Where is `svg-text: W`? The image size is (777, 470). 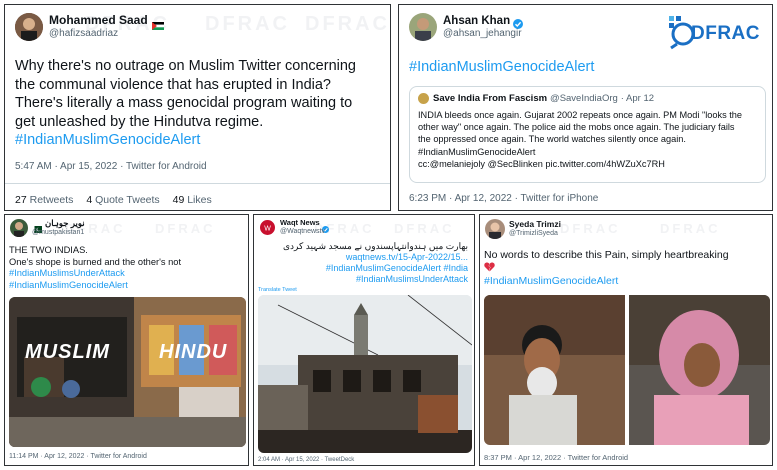 svg-text: W is located at coordinates (267, 229).